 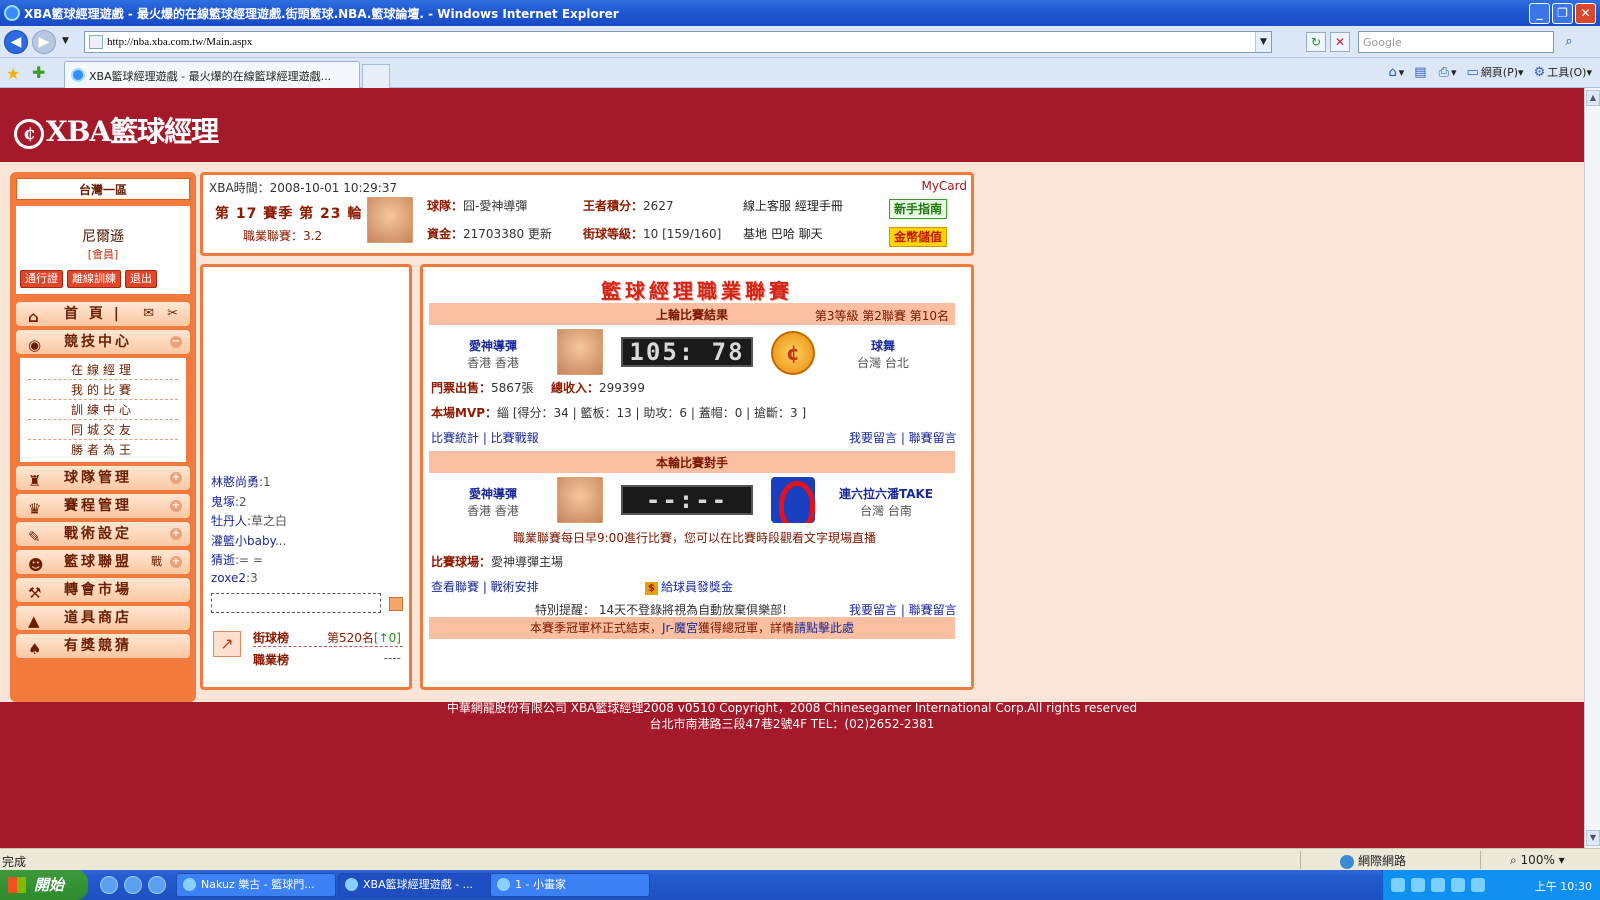 I want to click on new-tab-button, so click(x=376, y=76).